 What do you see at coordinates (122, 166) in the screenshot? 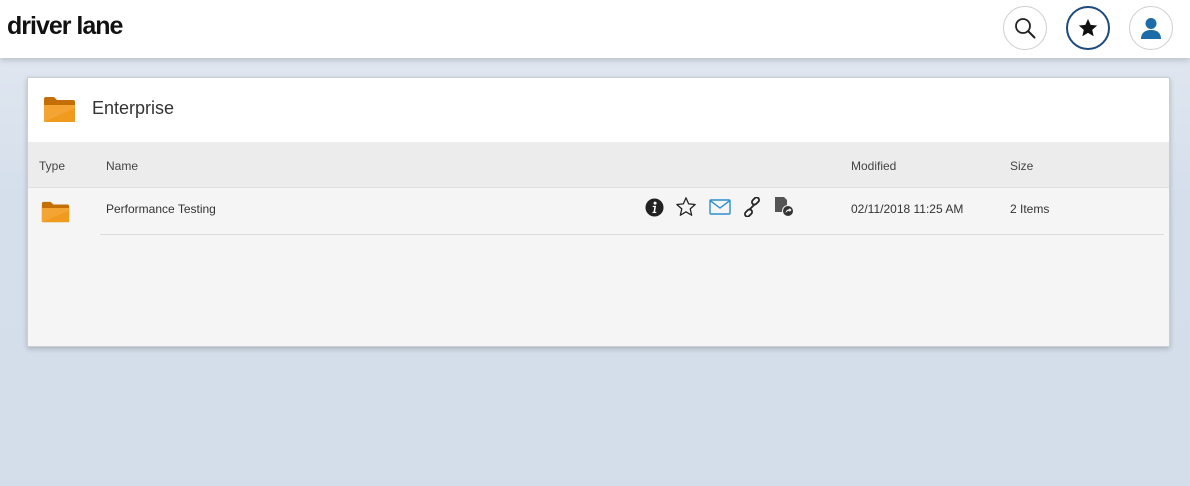
I see `column-name: Name` at bounding box center [122, 166].